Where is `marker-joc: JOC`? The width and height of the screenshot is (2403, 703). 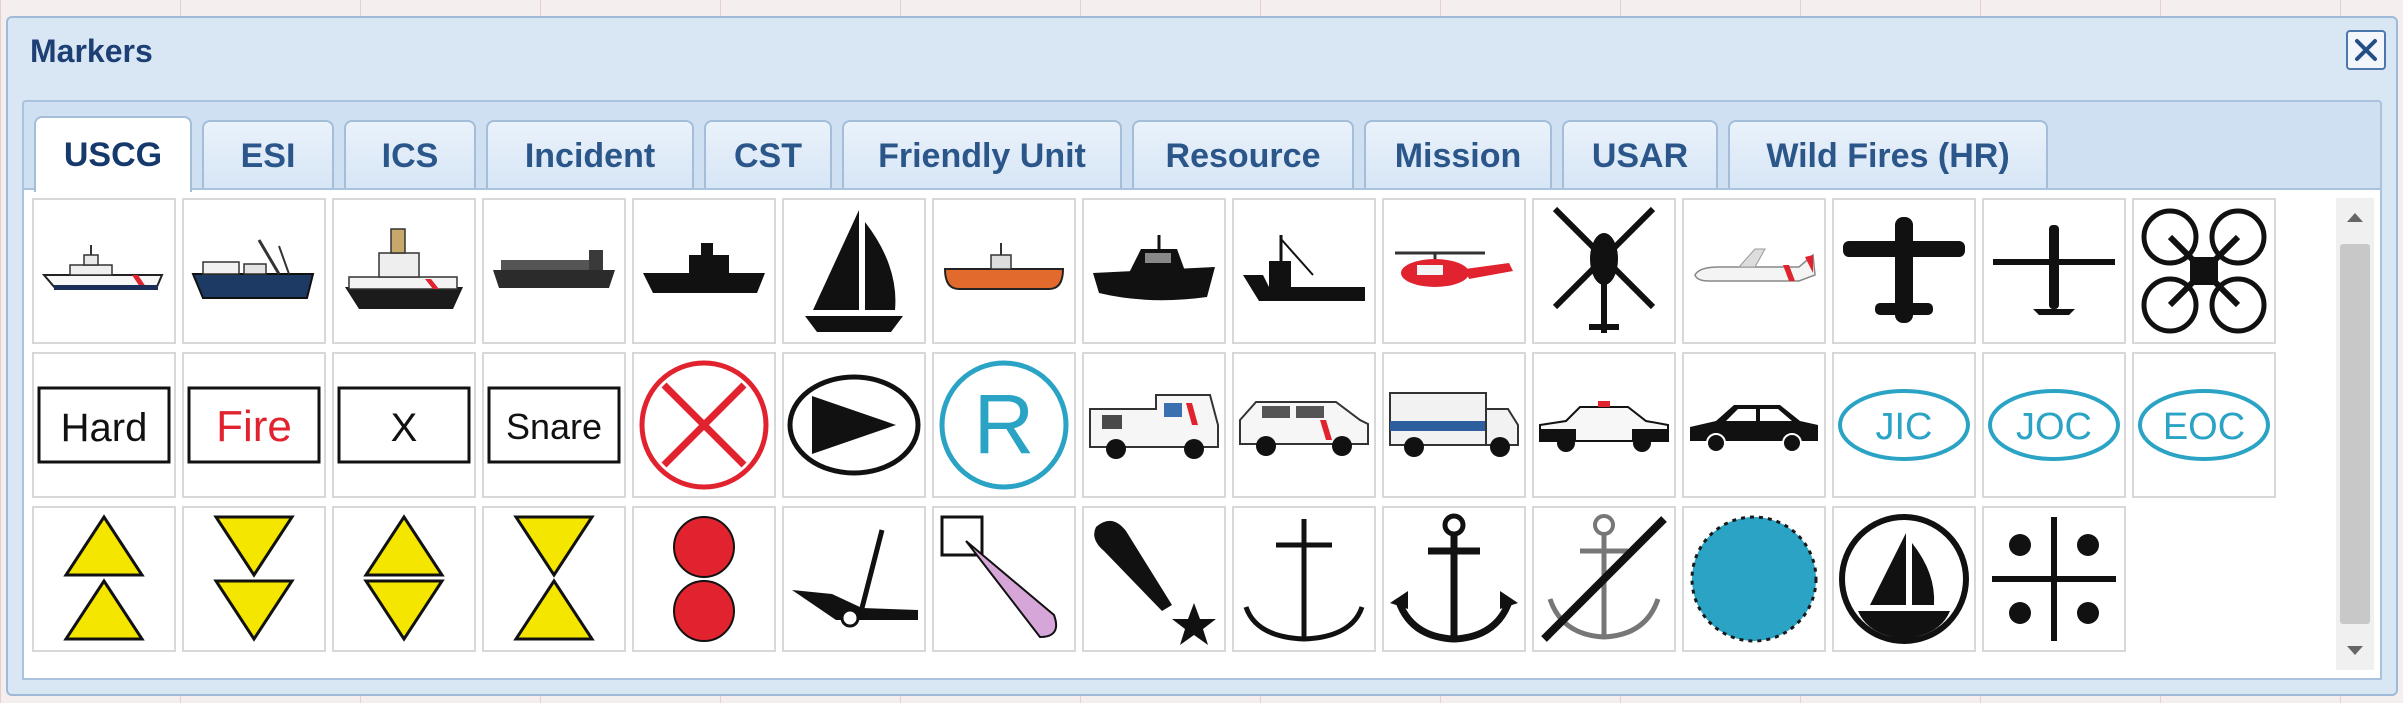
marker-joc: JOC is located at coordinates (2054, 425).